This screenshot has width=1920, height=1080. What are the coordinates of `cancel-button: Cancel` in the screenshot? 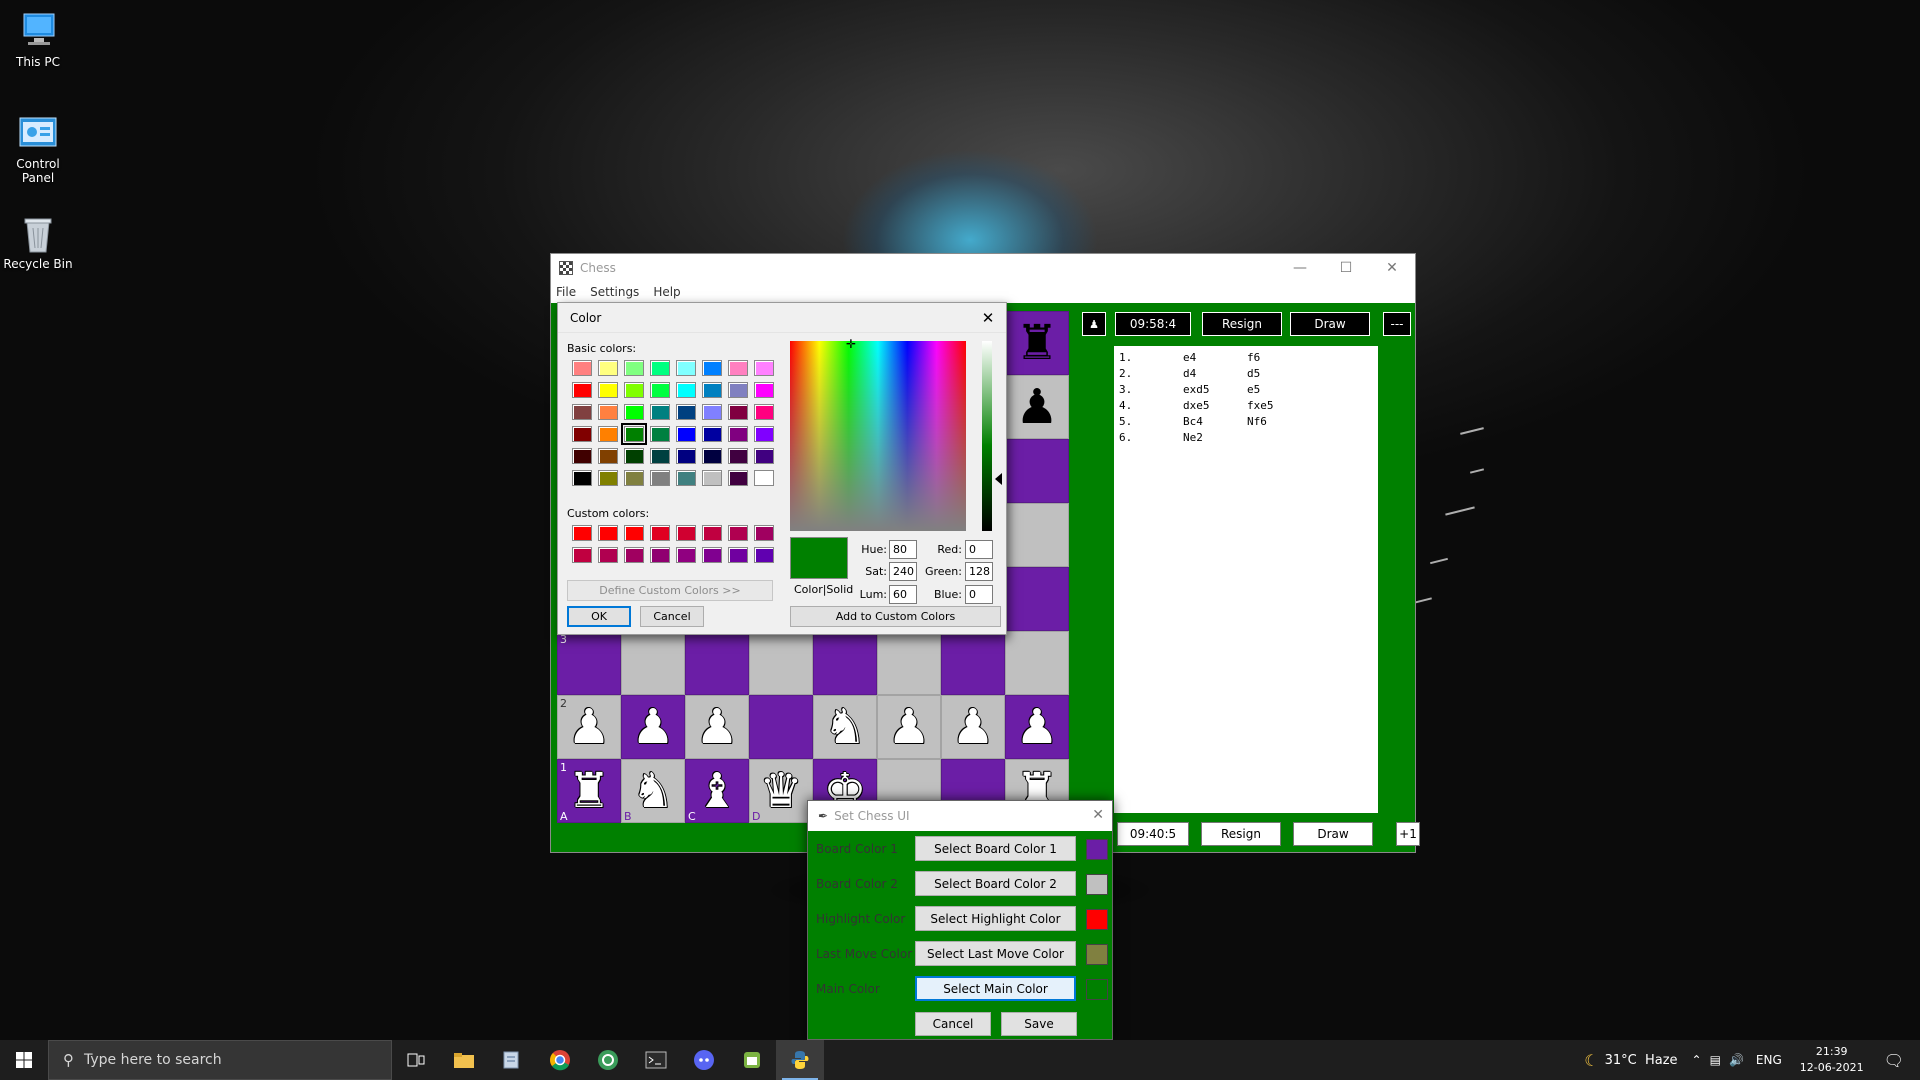 It's located at (672, 616).